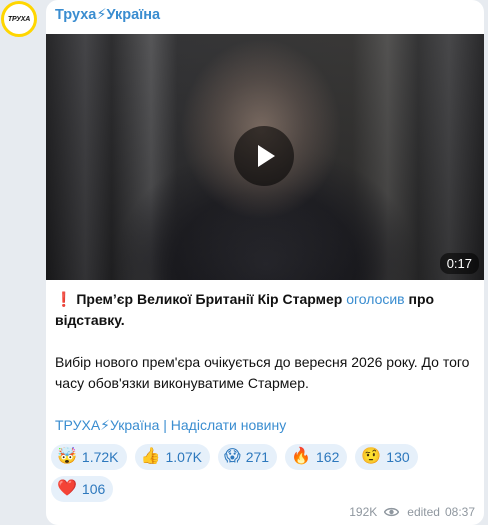 The width and height of the screenshot is (488, 525). I want to click on screaming-face-icon: 😱, so click(232, 456).